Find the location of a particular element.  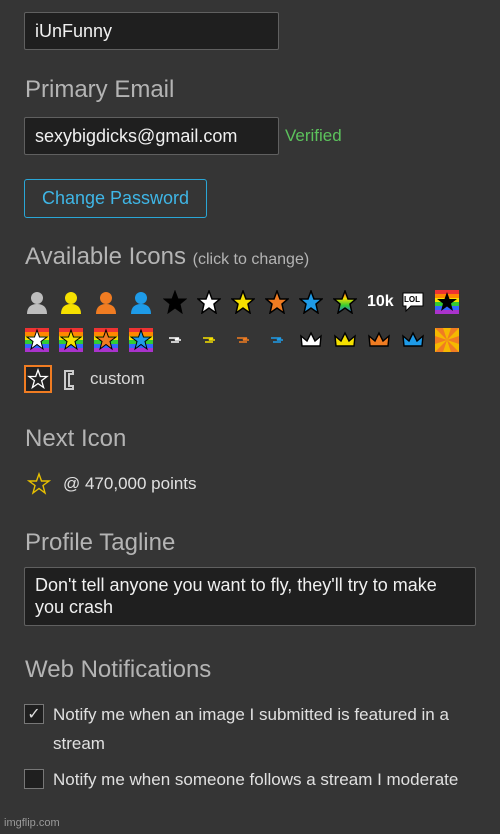

next-icon-points: @ 470,000 points is located at coordinates (130, 483).